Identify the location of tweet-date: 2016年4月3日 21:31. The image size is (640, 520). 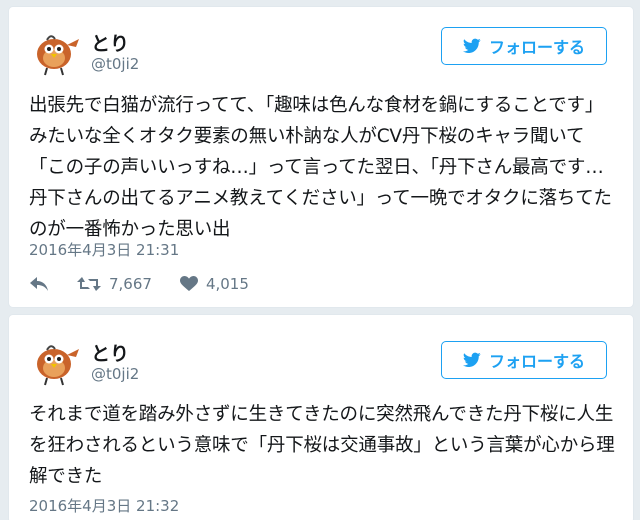
(104, 249).